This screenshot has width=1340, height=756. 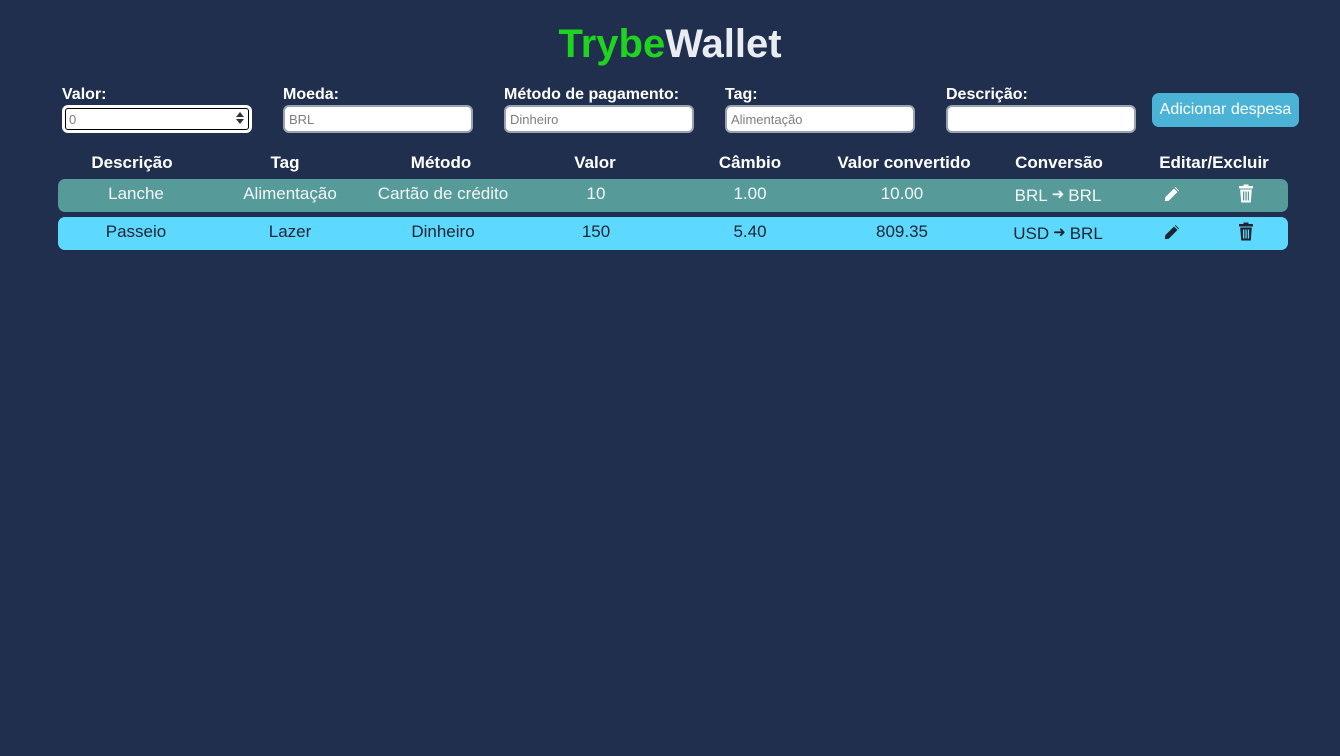 I want to click on cell-valor-convertido: 10.00, so click(x=902, y=193).